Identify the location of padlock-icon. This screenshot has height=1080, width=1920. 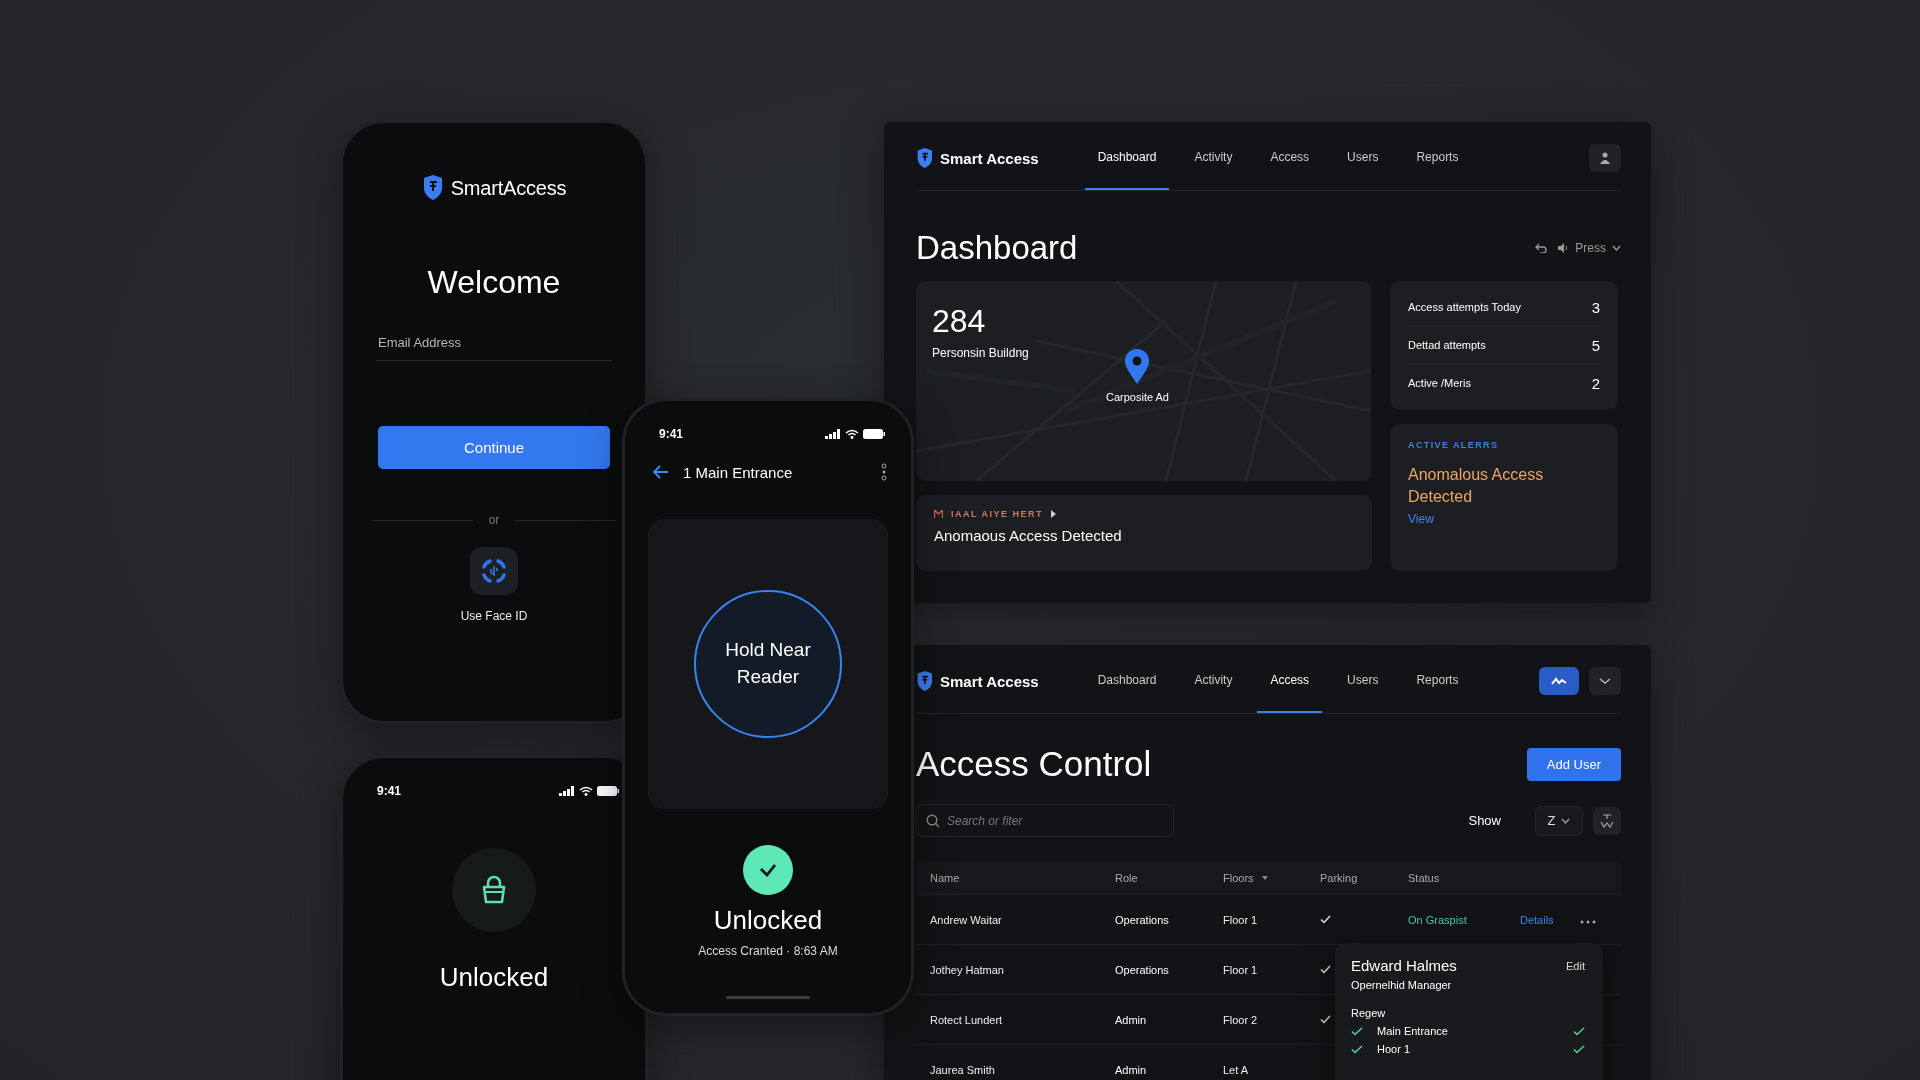
(494, 890).